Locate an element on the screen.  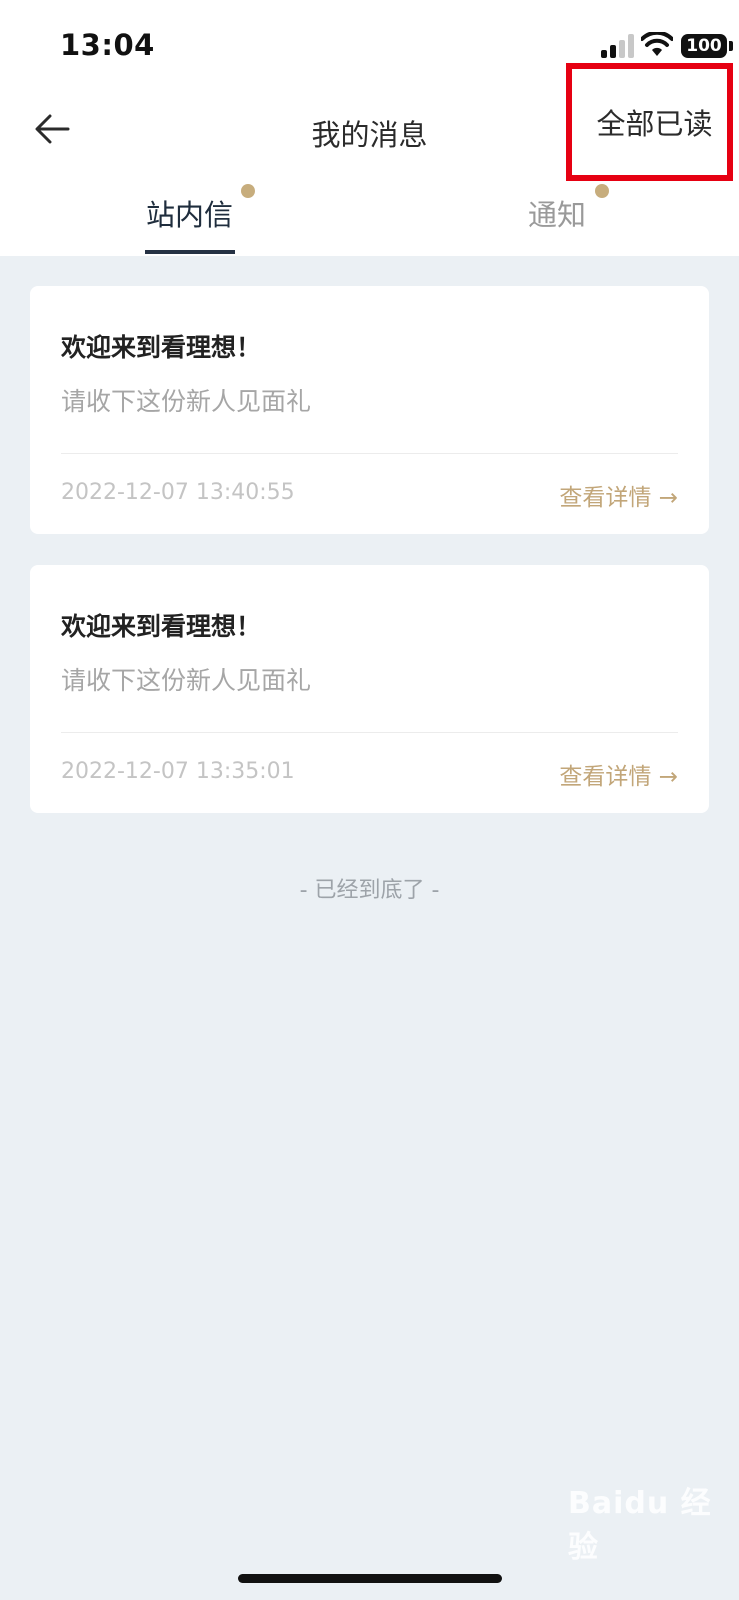
tab-notice-unread-dot is located at coordinates (602, 191).